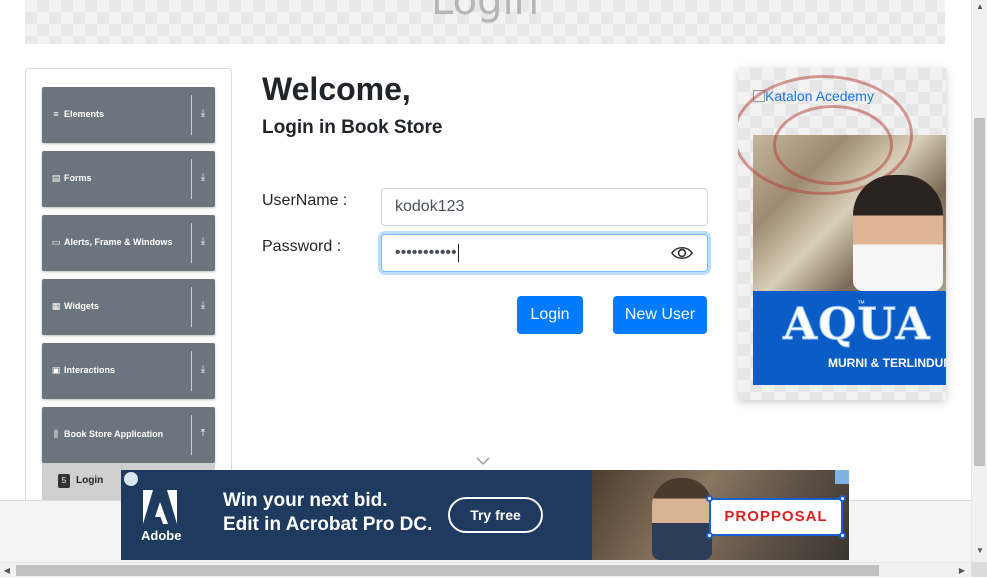 This screenshot has height=578, width=987. I want to click on page-header: Login, so click(485, 22).